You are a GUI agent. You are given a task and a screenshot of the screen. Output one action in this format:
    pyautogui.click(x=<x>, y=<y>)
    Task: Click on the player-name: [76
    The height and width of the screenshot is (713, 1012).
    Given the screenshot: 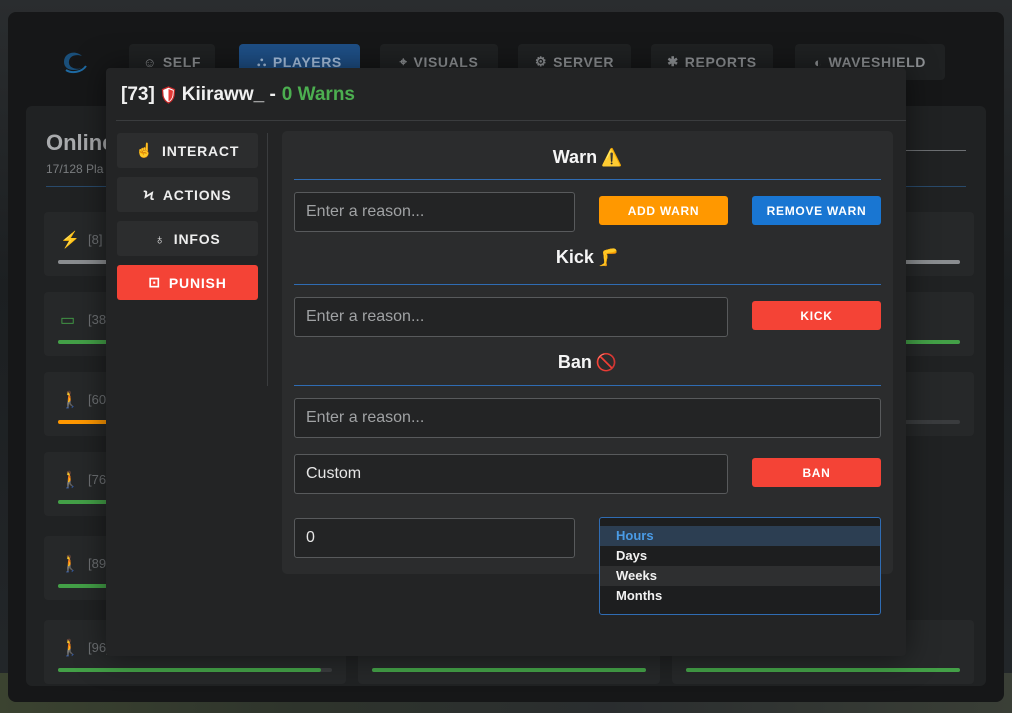 What is the action you would take?
    pyautogui.click(x=97, y=479)
    